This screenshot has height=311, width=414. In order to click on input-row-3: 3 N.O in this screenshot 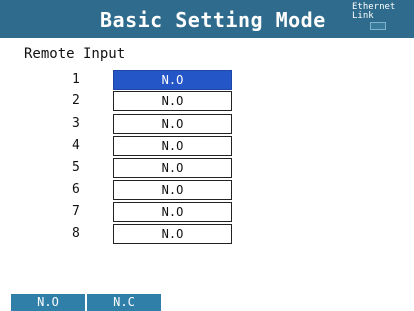, I will do `click(130, 124)`.